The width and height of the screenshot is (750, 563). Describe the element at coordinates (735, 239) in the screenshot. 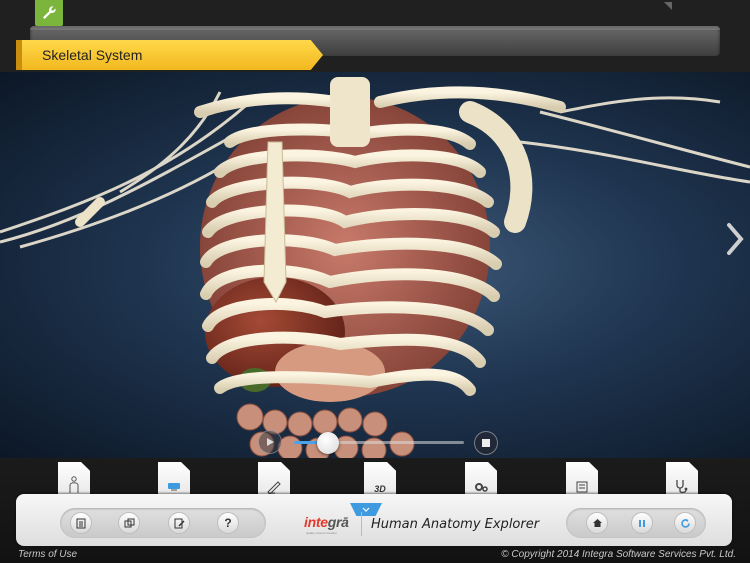

I see `chevron-right-icon` at that location.